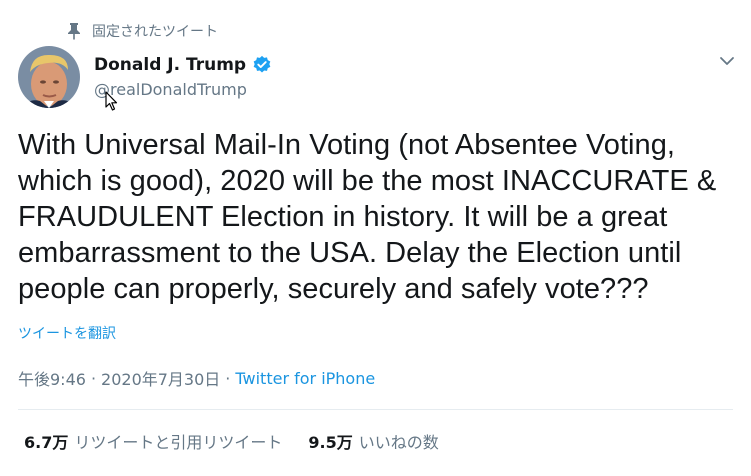  What do you see at coordinates (262, 65) in the screenshot?
I see `verified-badge-icon` at bounding box center [262, 65].